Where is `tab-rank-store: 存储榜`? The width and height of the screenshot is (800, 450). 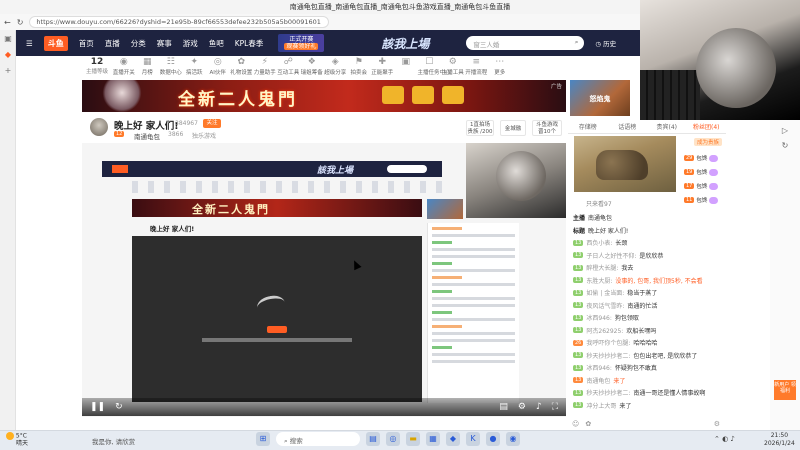 tab-rank-store: 存储榜 is located at coordinates (588, 127).